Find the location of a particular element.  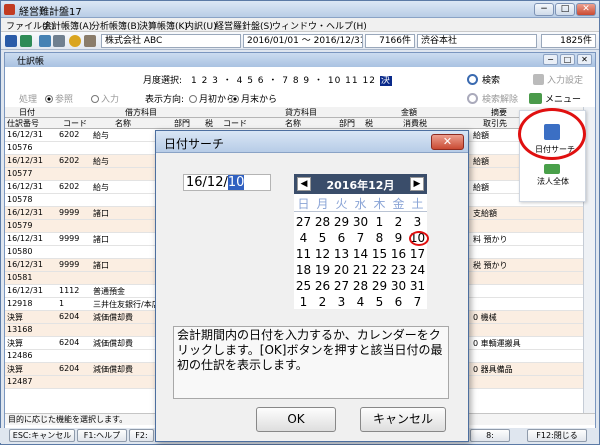

menu-accounting: 会計帳簿(A) is located at coordinates (67, 25).